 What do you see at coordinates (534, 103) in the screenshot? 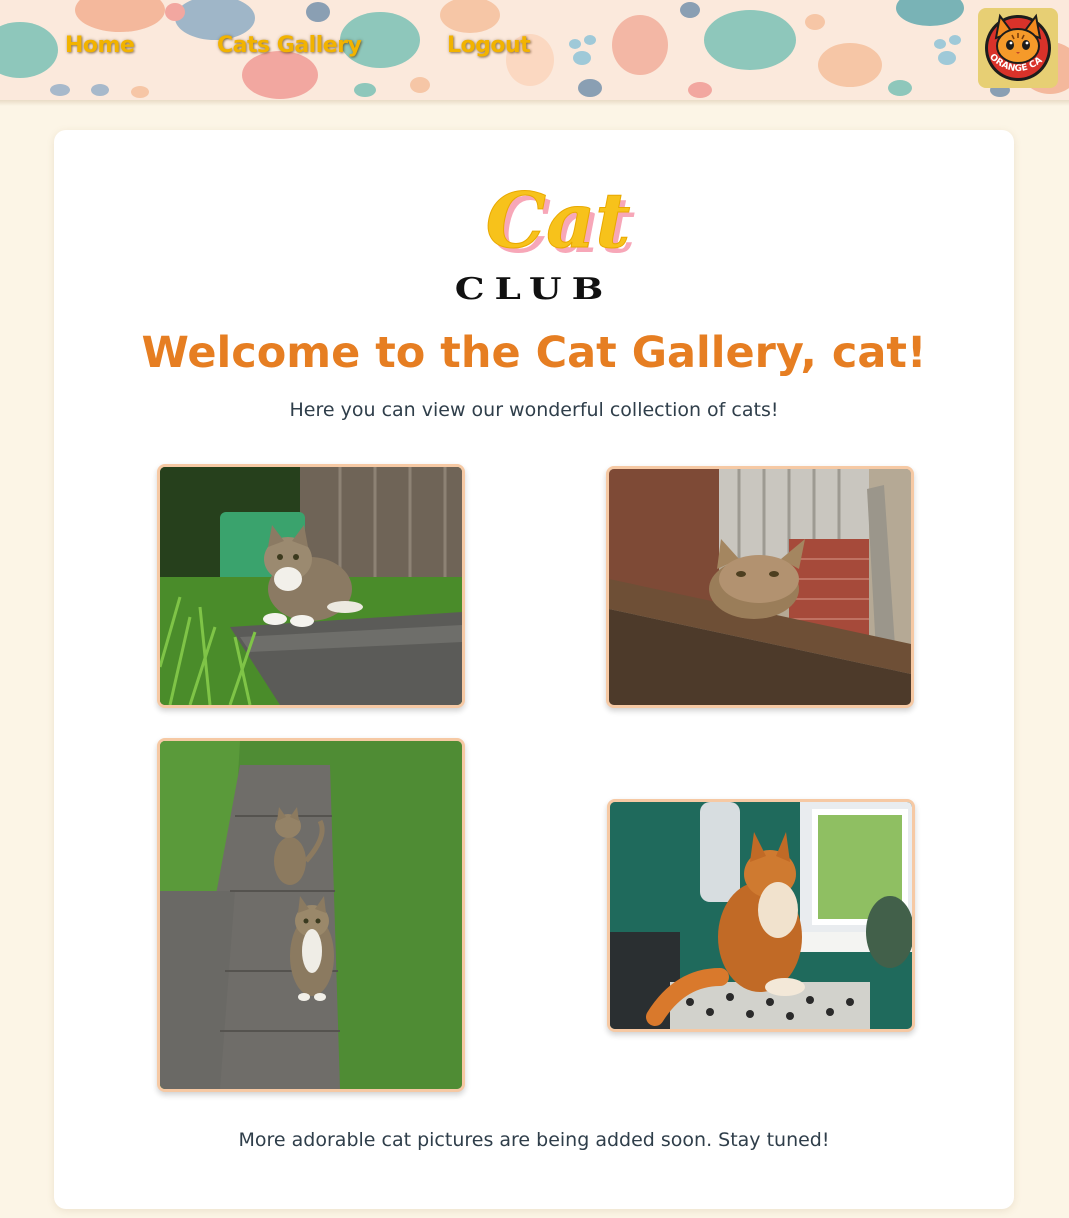
I see `header-shadow` at bounding box center [534, 103].